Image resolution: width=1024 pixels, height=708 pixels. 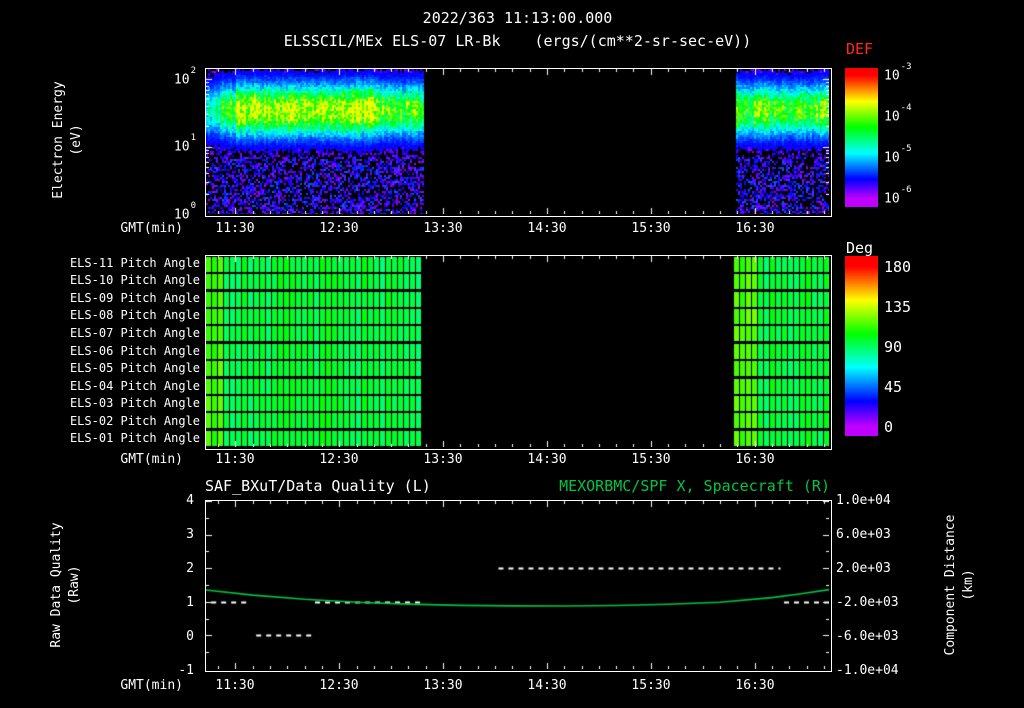 I want to click on spectrogram-panel, so click(x=518, y=142).